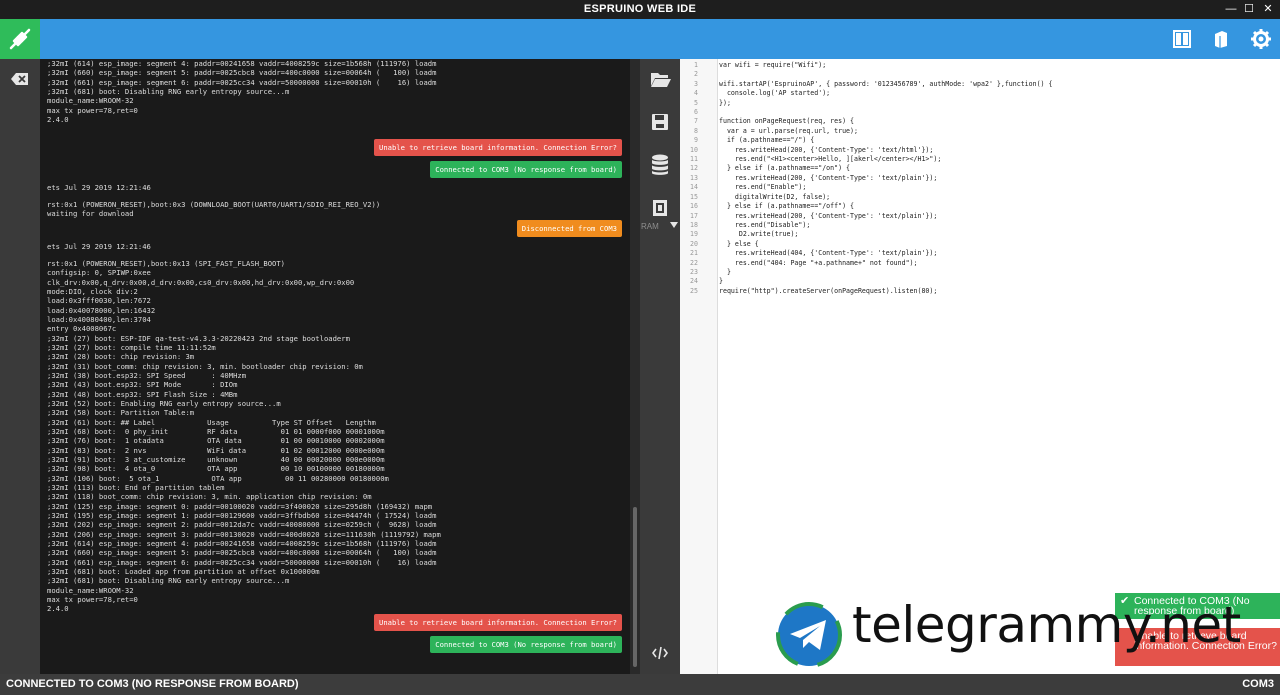 Image resolution: width=1280 pixels, height=695 pixels. What do you see at coordinates (759, 234) in the screenshot?
I see `code-line: D2.write(true);` at bounding box center [759, 234].